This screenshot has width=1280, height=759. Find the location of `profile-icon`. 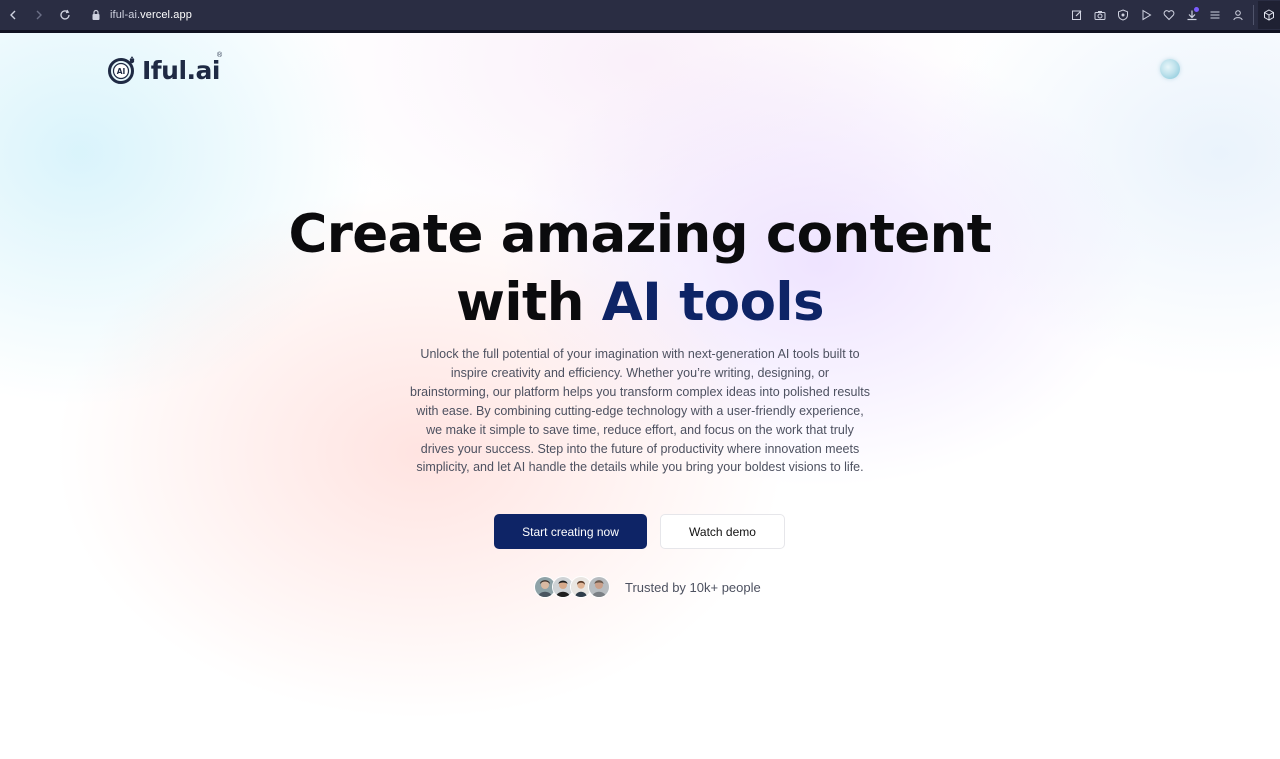

profile-icon is located at coordinates (1237, 15).